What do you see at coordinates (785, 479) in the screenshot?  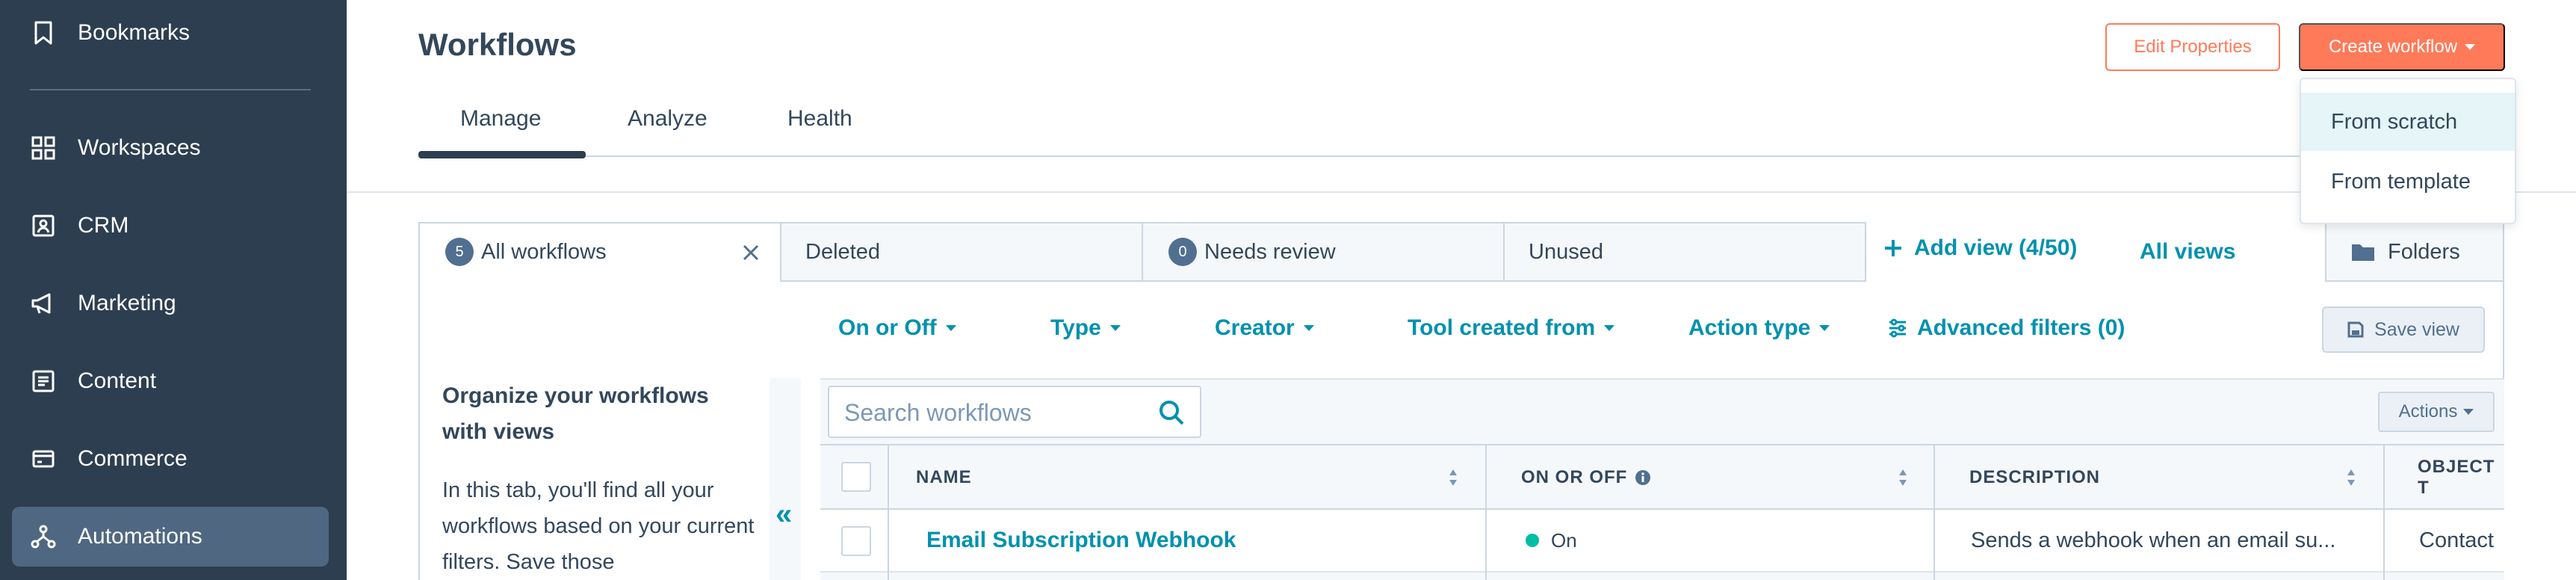 I see `collapse-strip` at bounding box center [785, 479].